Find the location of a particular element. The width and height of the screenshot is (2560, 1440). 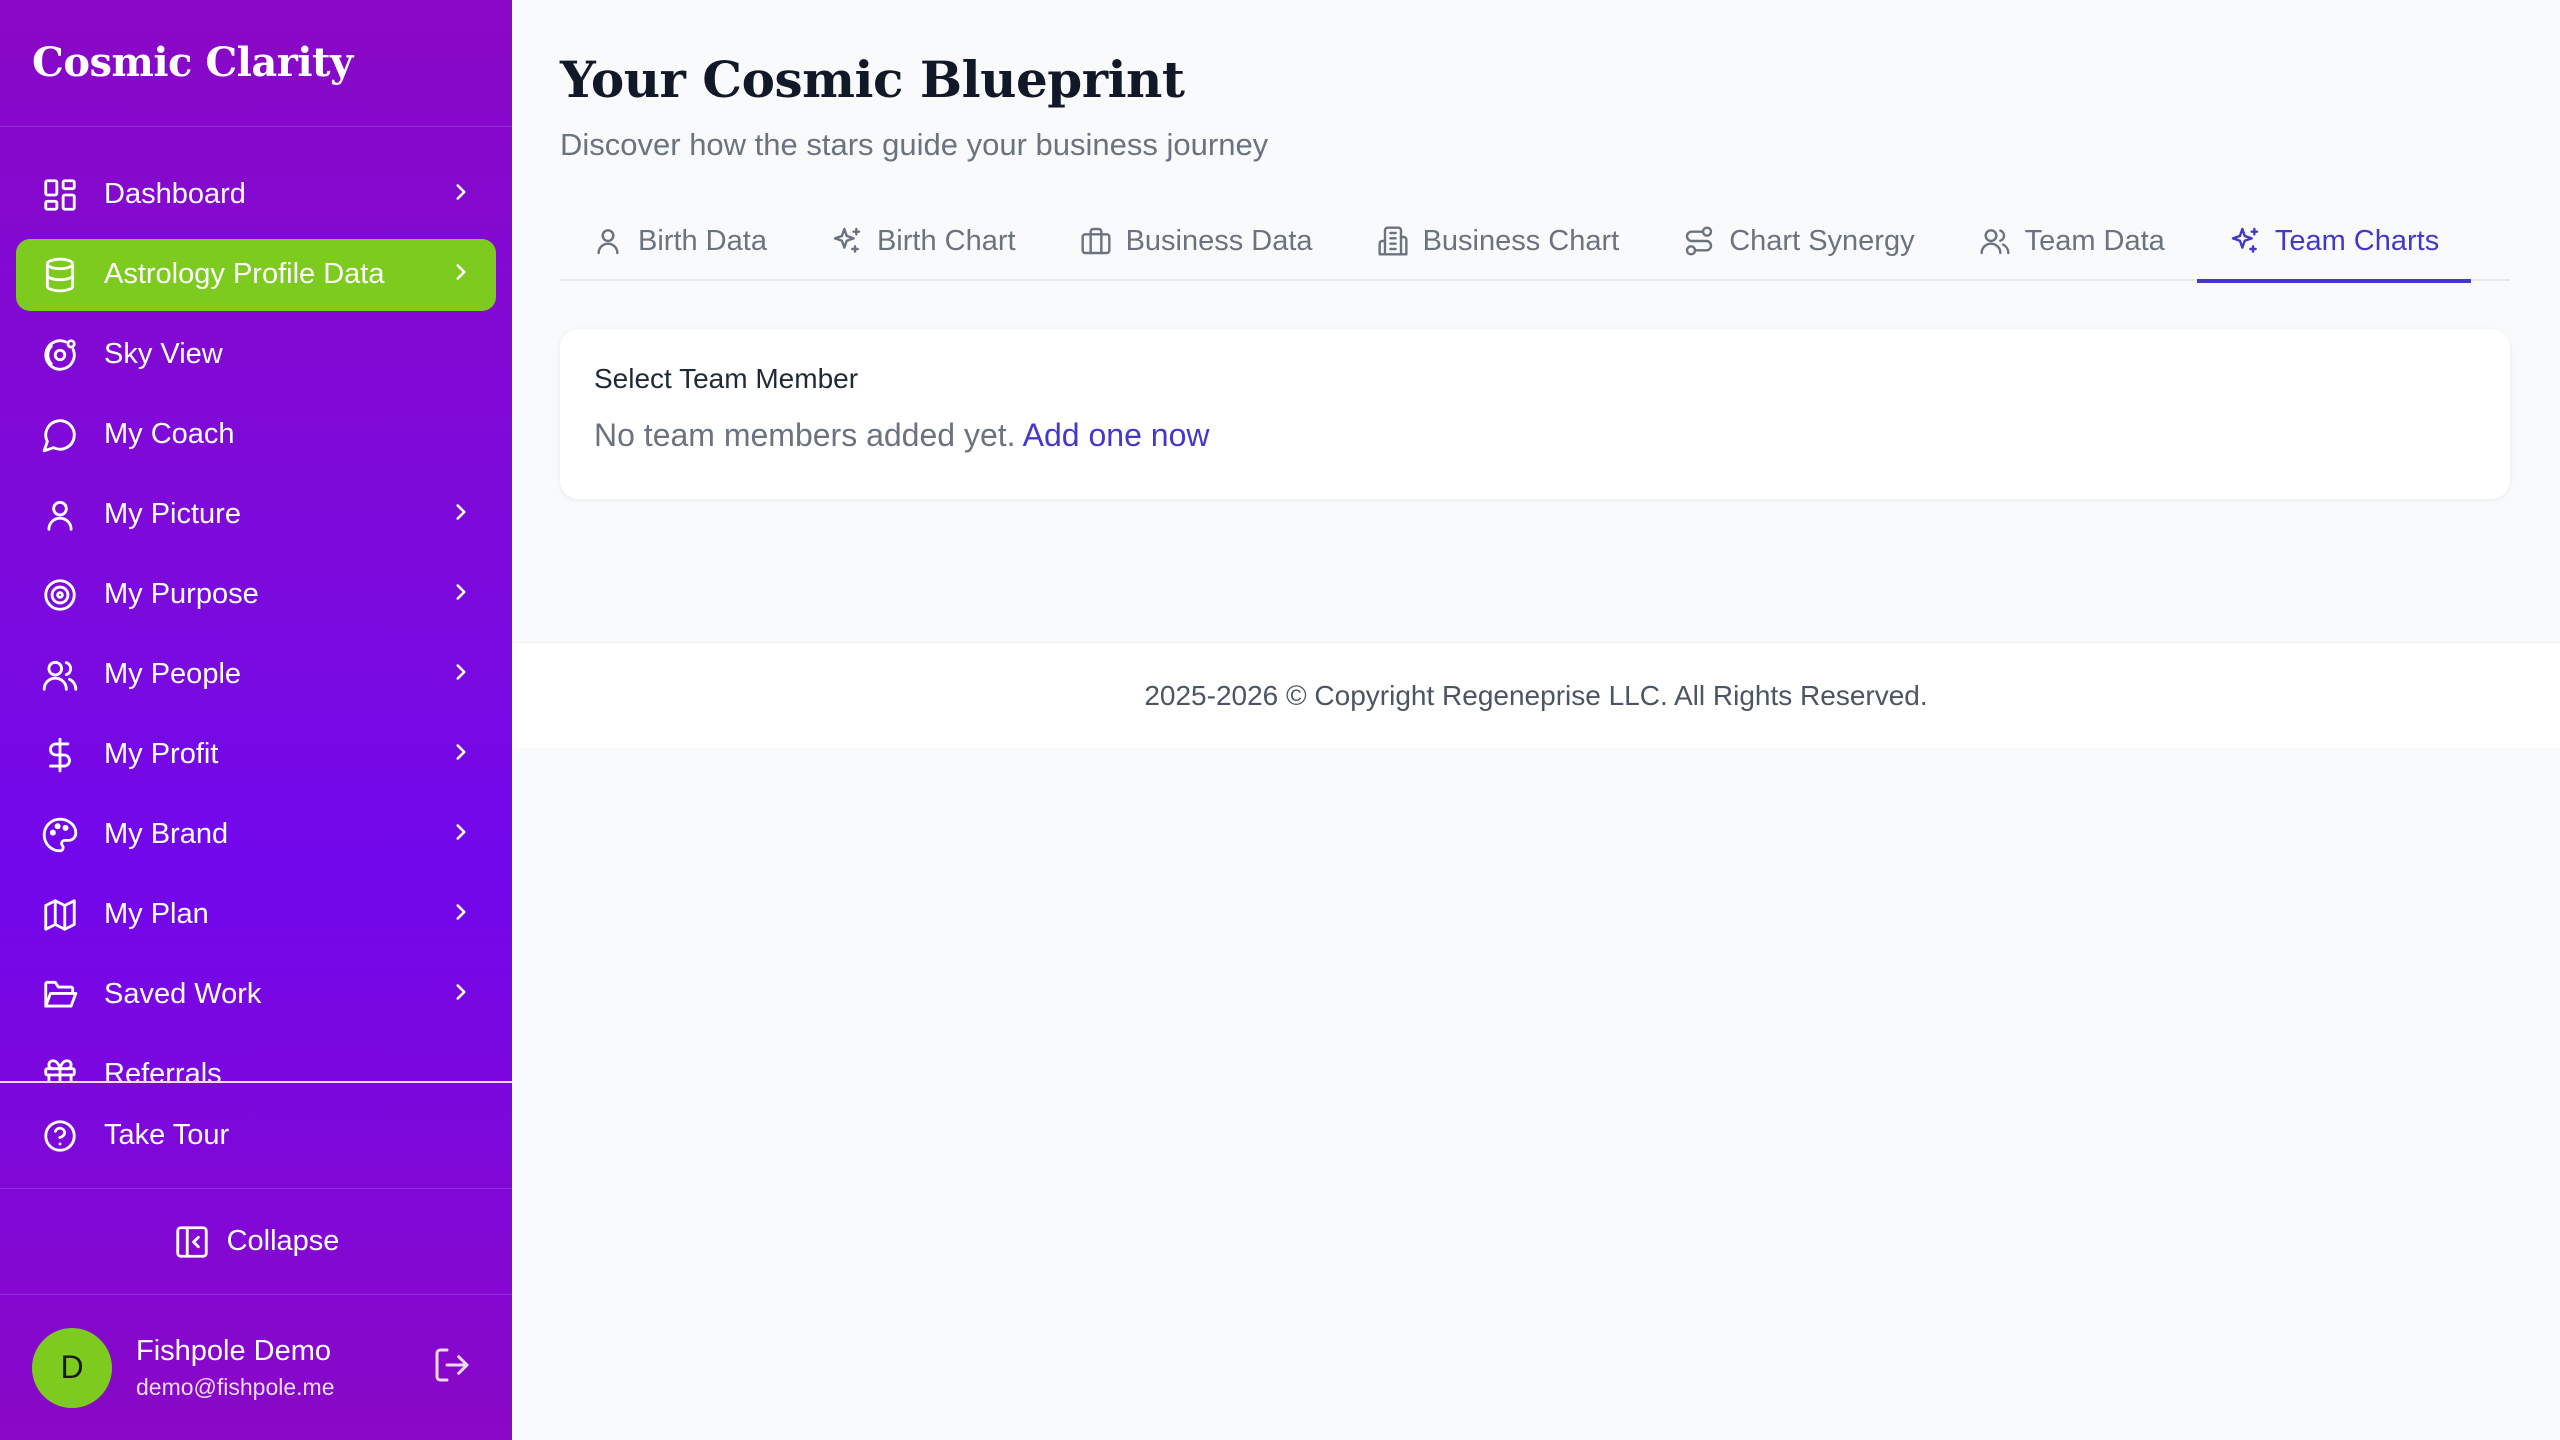

avatar: D is located at coordinates (72, 1367).